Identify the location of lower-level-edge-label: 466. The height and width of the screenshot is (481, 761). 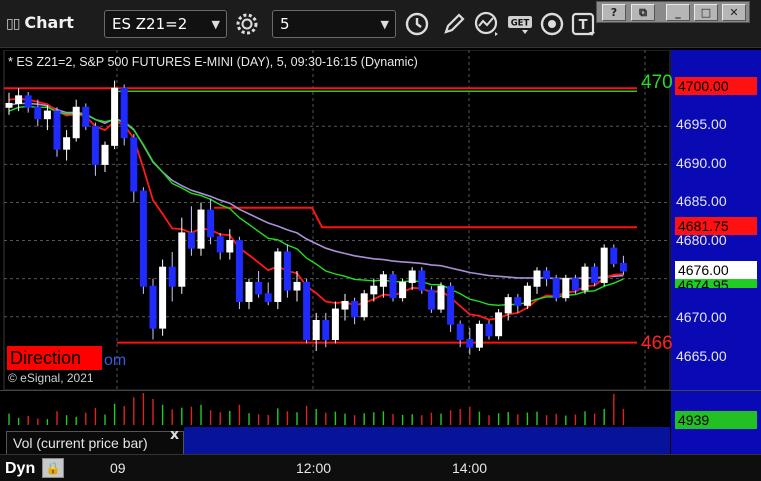
(657, 343).